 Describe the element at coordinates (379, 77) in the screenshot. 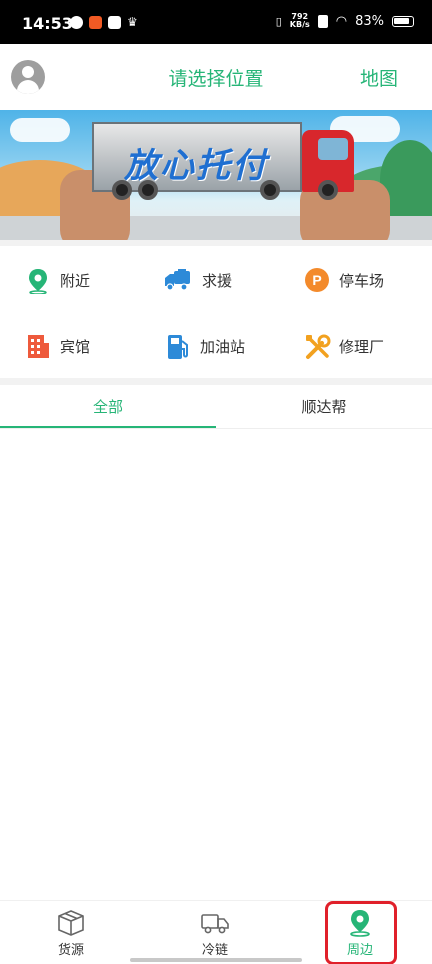

I see `map-button: 地图` at that location.